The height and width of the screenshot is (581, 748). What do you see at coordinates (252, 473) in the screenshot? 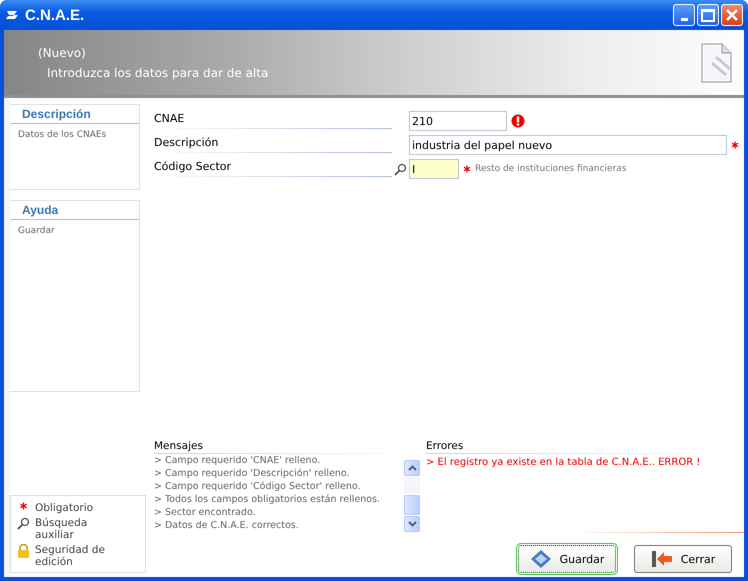
I see `message-line: > Campo requerido 'Descripción' relleno.` at bounding box center [252, 473].